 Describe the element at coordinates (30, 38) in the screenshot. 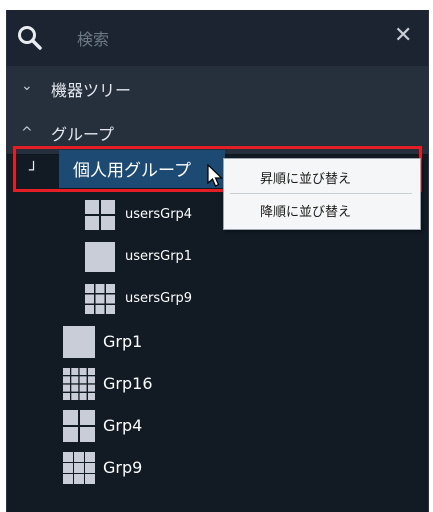

I see `search-icon` at that location.